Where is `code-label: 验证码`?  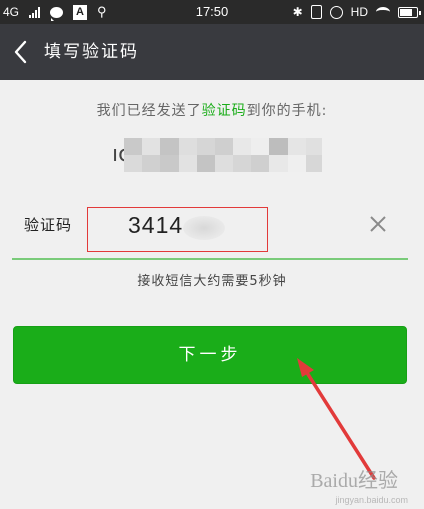 code-label: 验证码 is located at coordinates (48, 225).